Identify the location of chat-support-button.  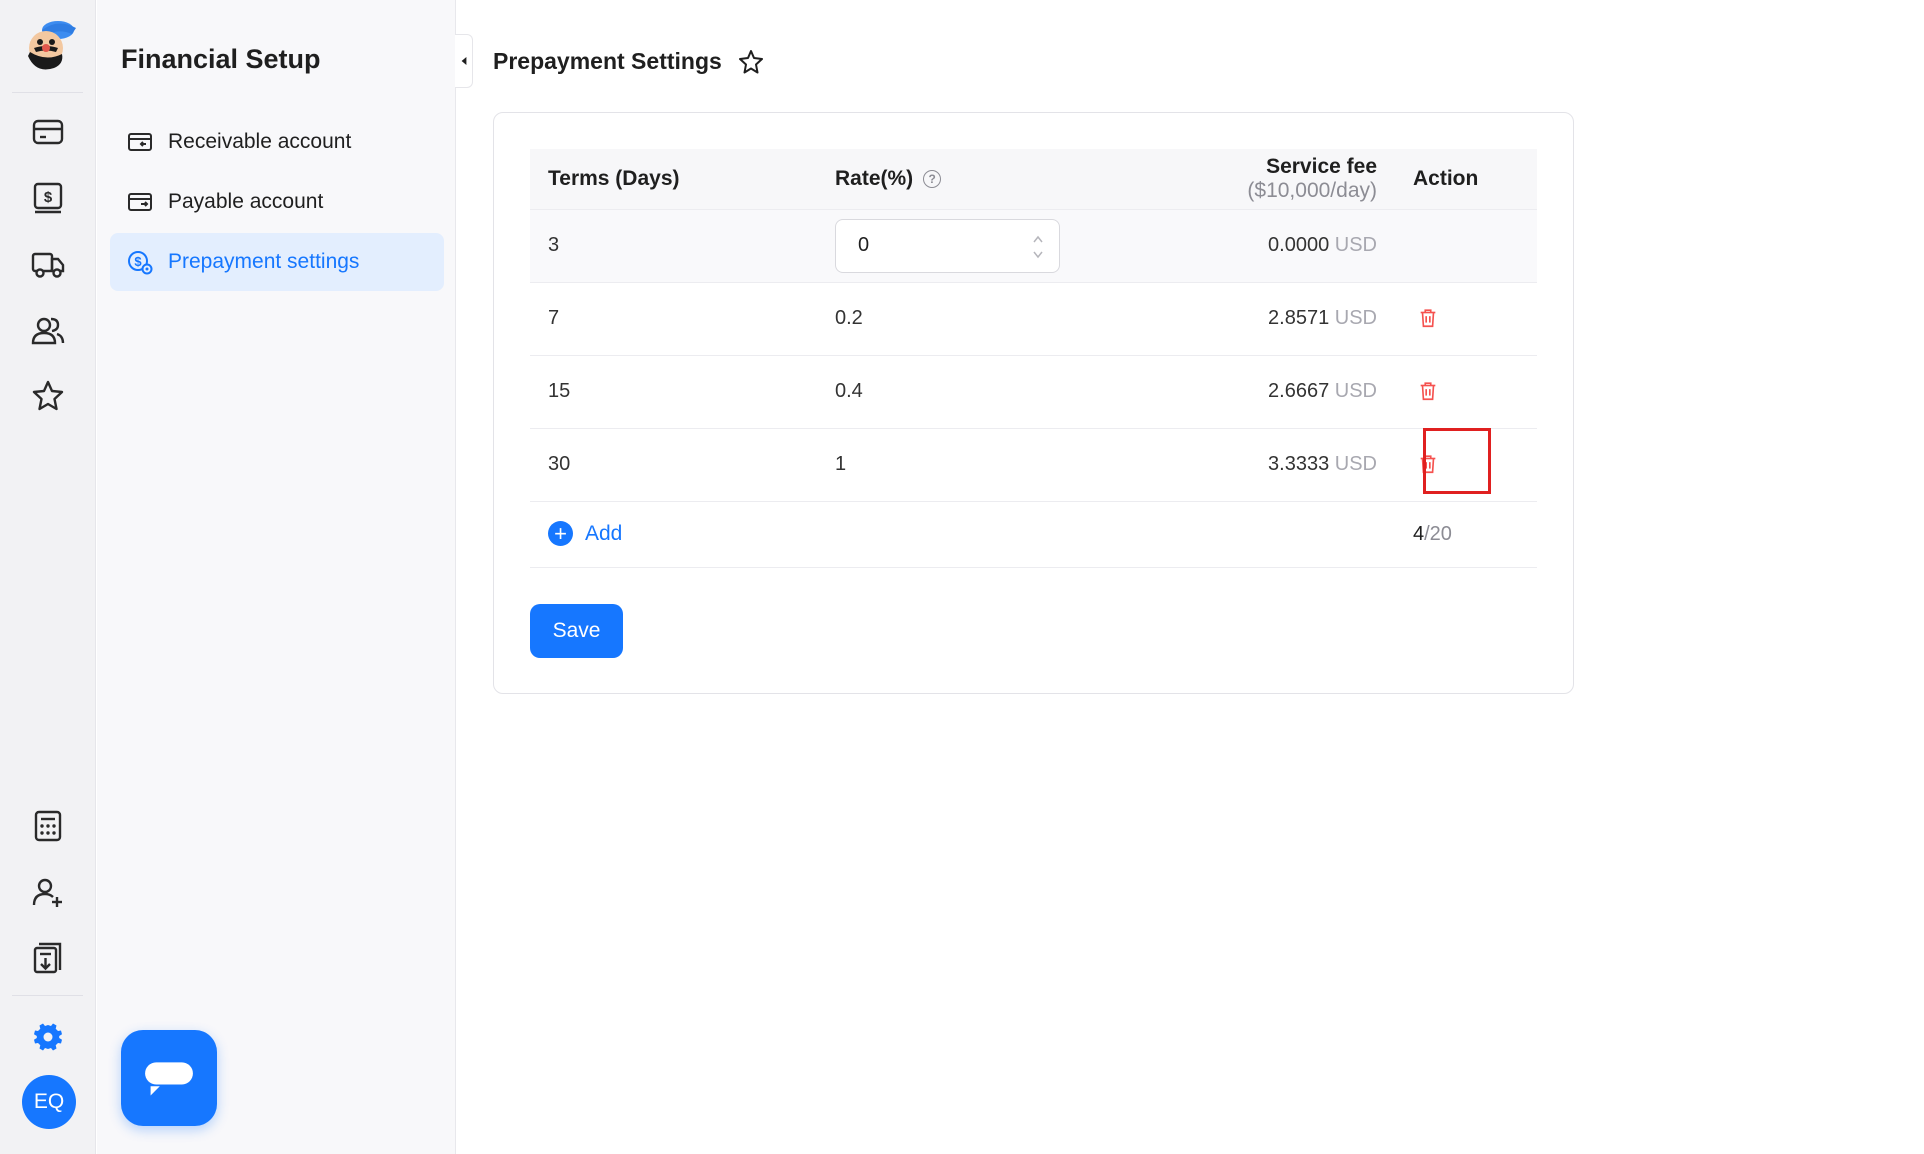
(169, 1078).